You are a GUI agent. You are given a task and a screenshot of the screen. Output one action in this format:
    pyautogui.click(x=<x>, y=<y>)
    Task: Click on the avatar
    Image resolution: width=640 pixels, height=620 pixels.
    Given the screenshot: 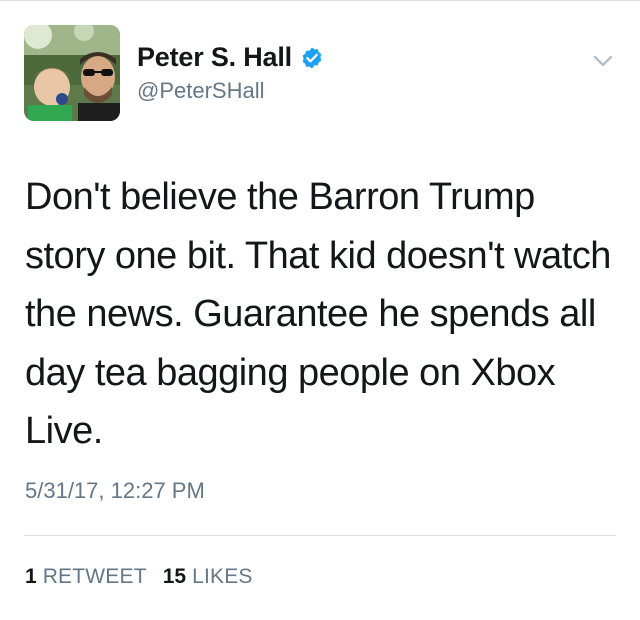 What is the action you would take?
    pyautogui.click(x=72, y=73)
    